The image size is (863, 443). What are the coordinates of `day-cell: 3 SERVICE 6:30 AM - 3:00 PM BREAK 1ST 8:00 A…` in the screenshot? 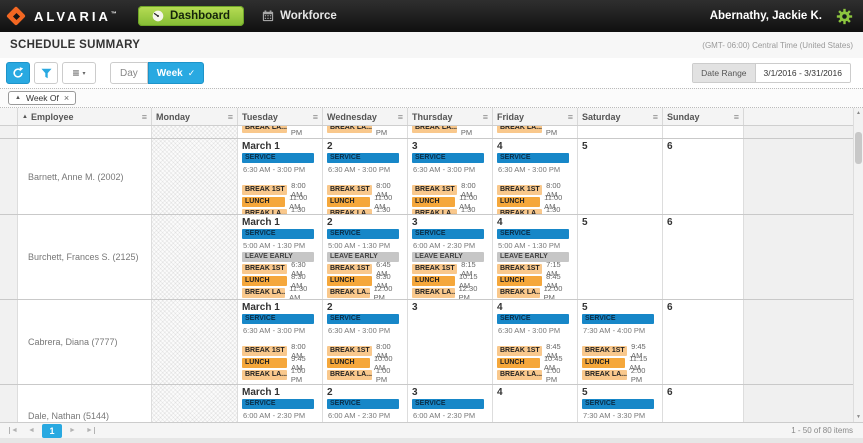 It's located at (450, 176).